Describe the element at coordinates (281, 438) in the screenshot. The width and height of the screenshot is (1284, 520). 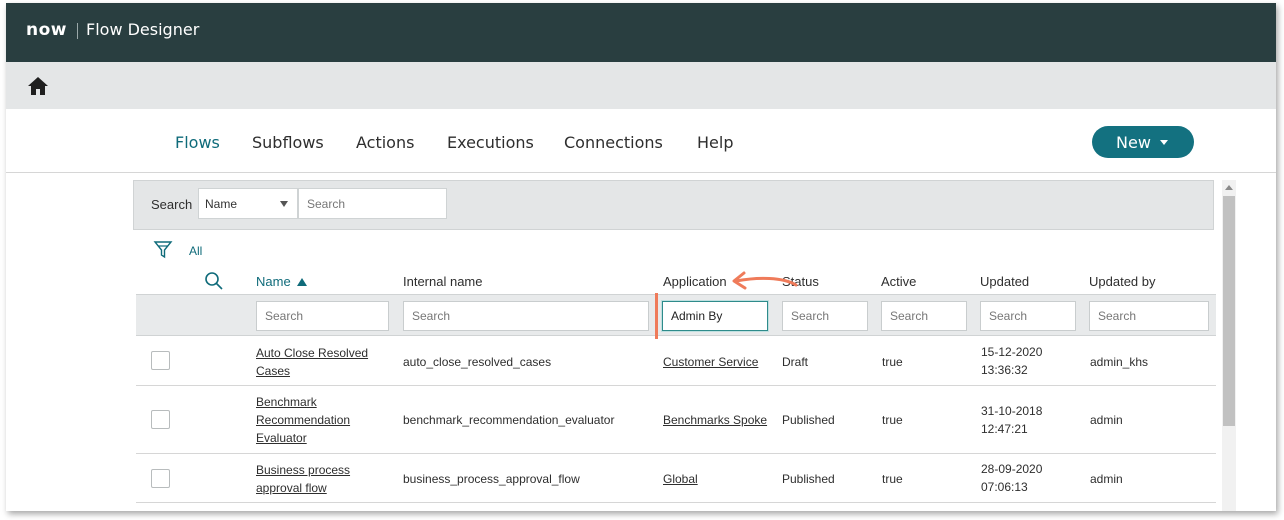
I see `row-name-line: Evaluator` at that location.